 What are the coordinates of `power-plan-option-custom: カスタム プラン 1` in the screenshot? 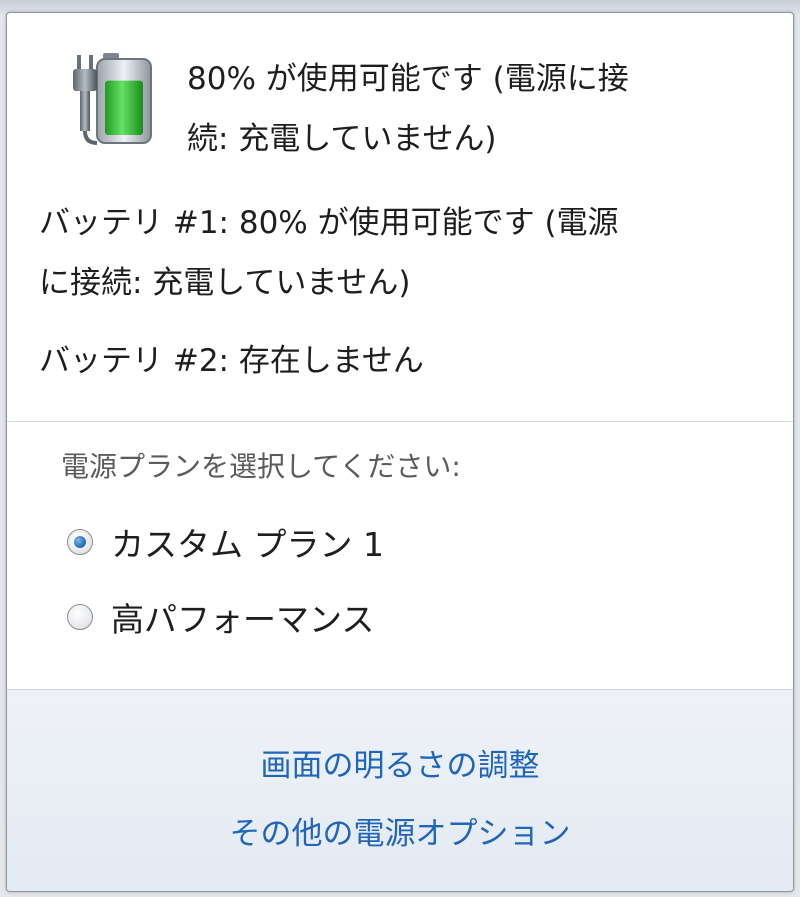 It's located at (225, 542).